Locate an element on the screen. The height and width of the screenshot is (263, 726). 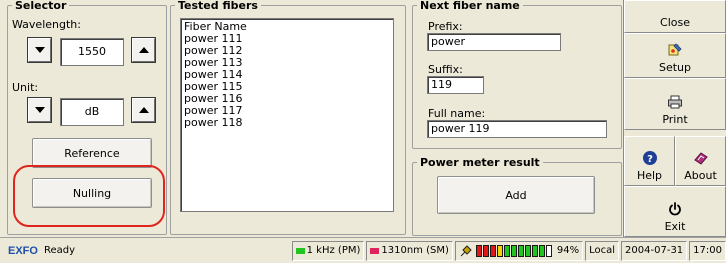
list-item: power 118 is located at coordinates (287, 123).